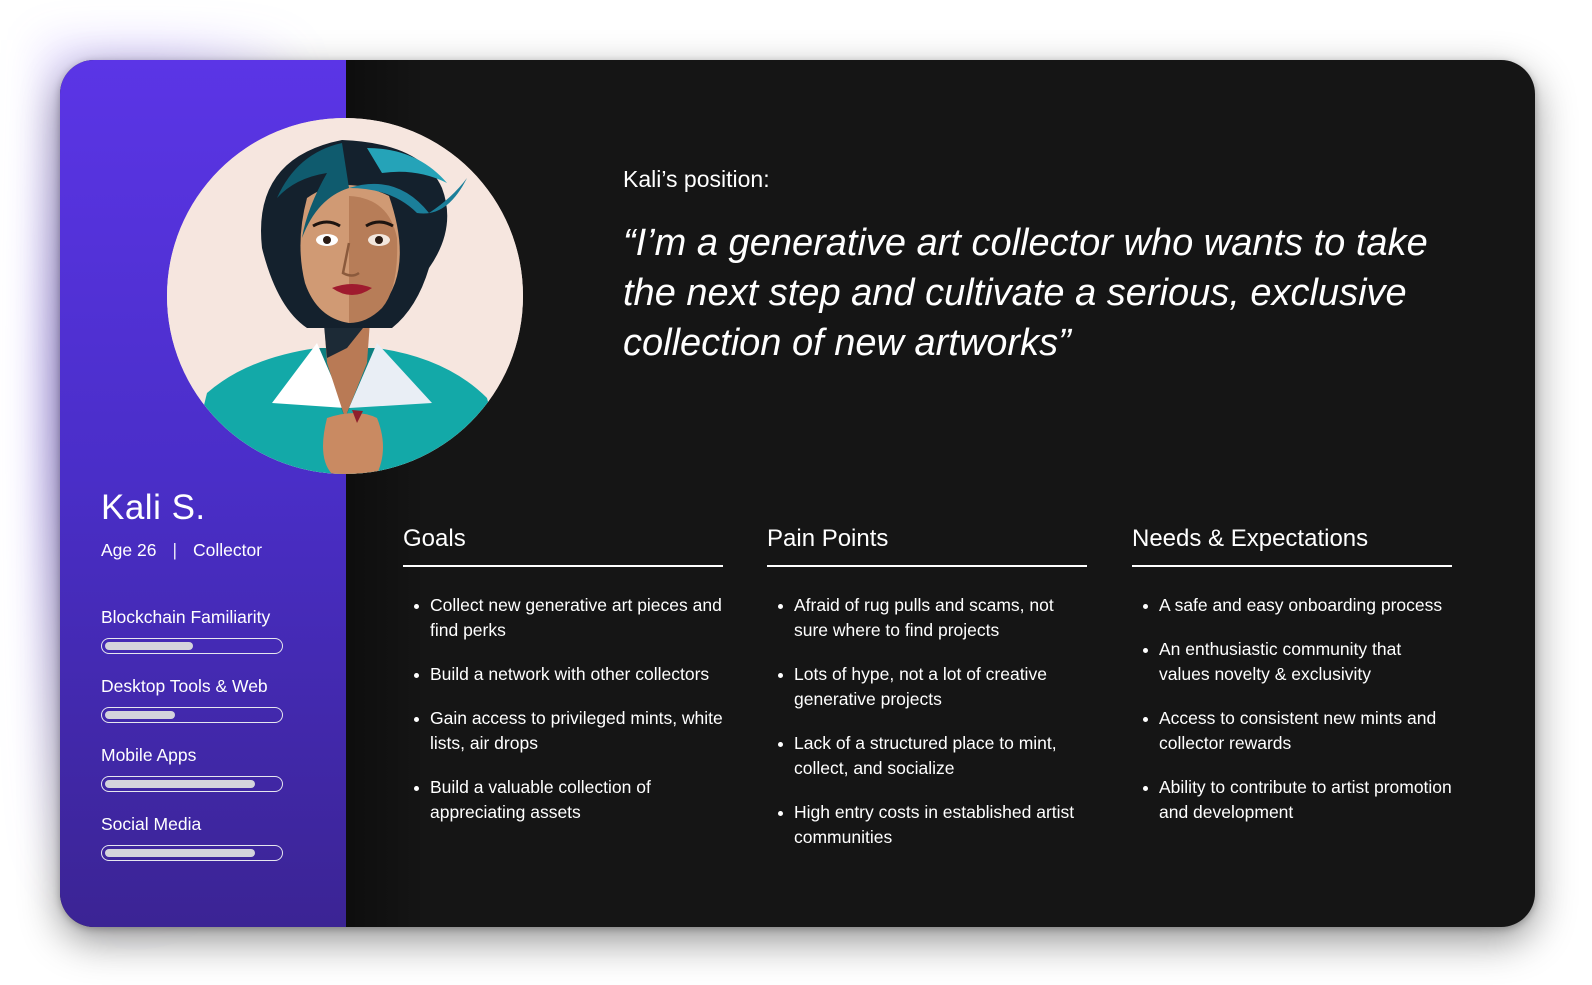 The width and height of the screenshot is (1592, 985). I want to click on woman-portrait-icon, so click(345, 296).